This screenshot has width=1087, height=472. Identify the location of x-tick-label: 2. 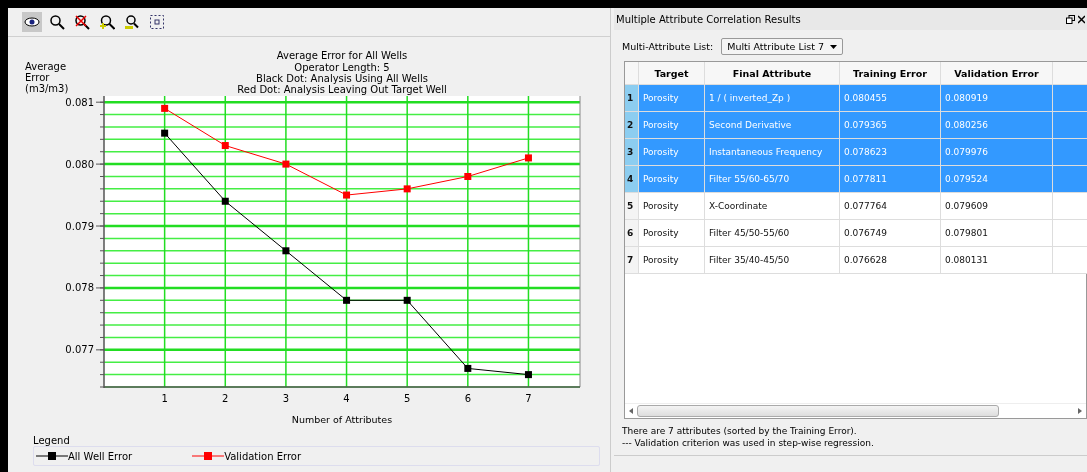
(225, 398).